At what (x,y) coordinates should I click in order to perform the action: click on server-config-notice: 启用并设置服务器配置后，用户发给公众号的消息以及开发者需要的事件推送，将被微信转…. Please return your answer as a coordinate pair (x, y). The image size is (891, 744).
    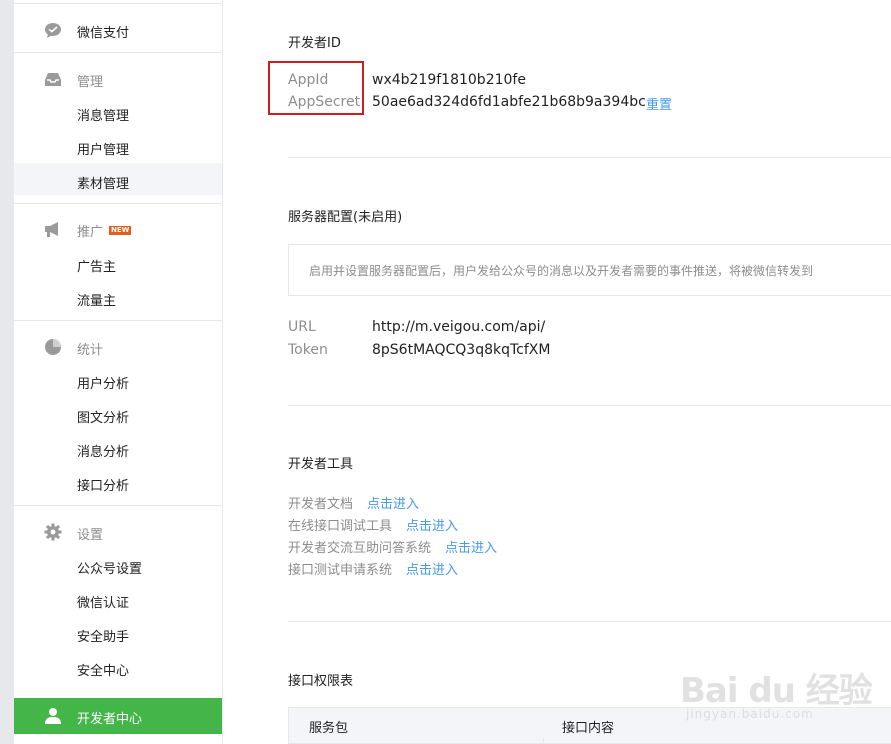
    Looking at the image, I should click on (589, 270).